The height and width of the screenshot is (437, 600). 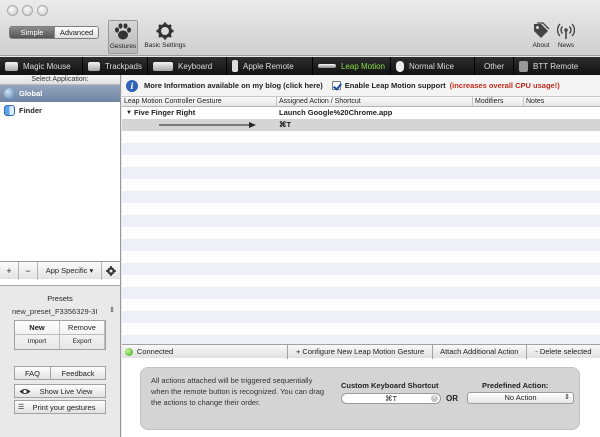 What do you see at coordinates (336, 85) in the screenshot?
I see `enable-leap-motion-checkbox` at bounding box center [336, 85].